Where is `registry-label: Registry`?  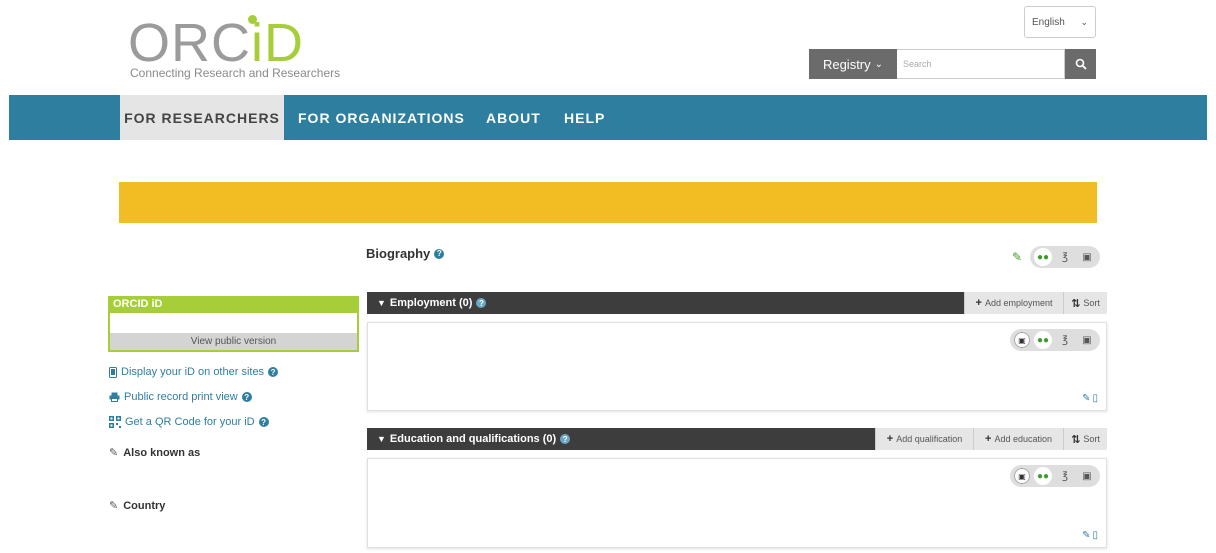 registry-label: Registry is located at coordinates (846, 64).